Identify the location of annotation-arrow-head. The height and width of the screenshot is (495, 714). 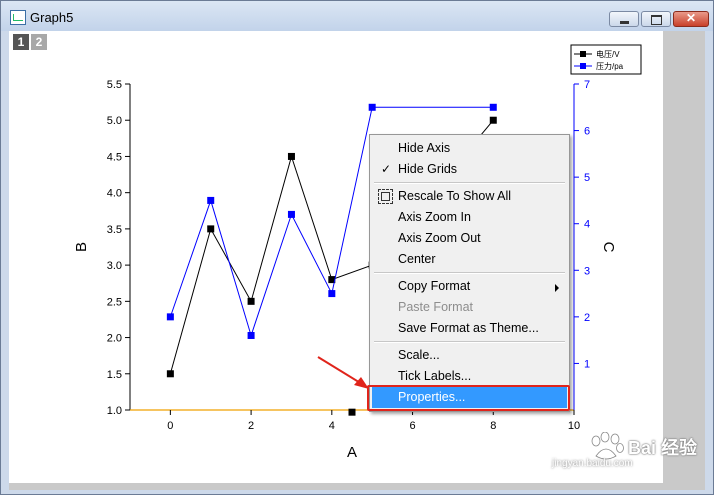
(361, 383).